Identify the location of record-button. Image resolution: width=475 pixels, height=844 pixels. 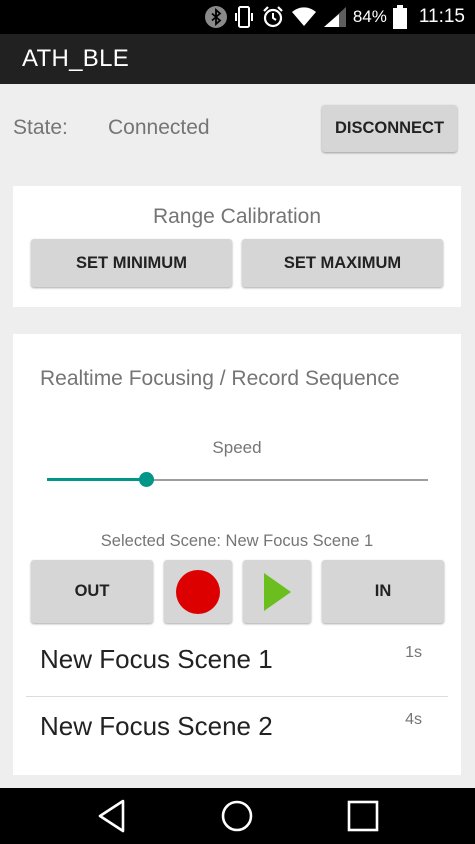
(198, 591).